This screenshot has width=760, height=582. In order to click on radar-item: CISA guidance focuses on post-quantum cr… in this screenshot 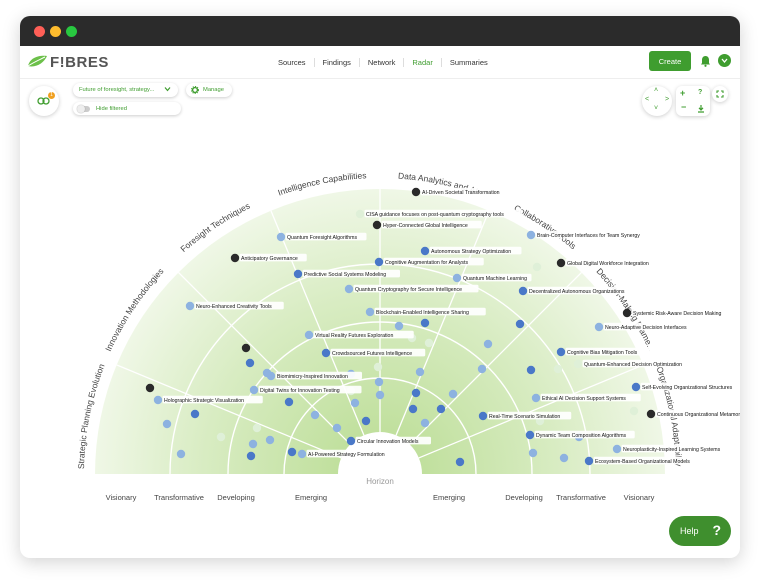, I will do `click(439, 214)`.